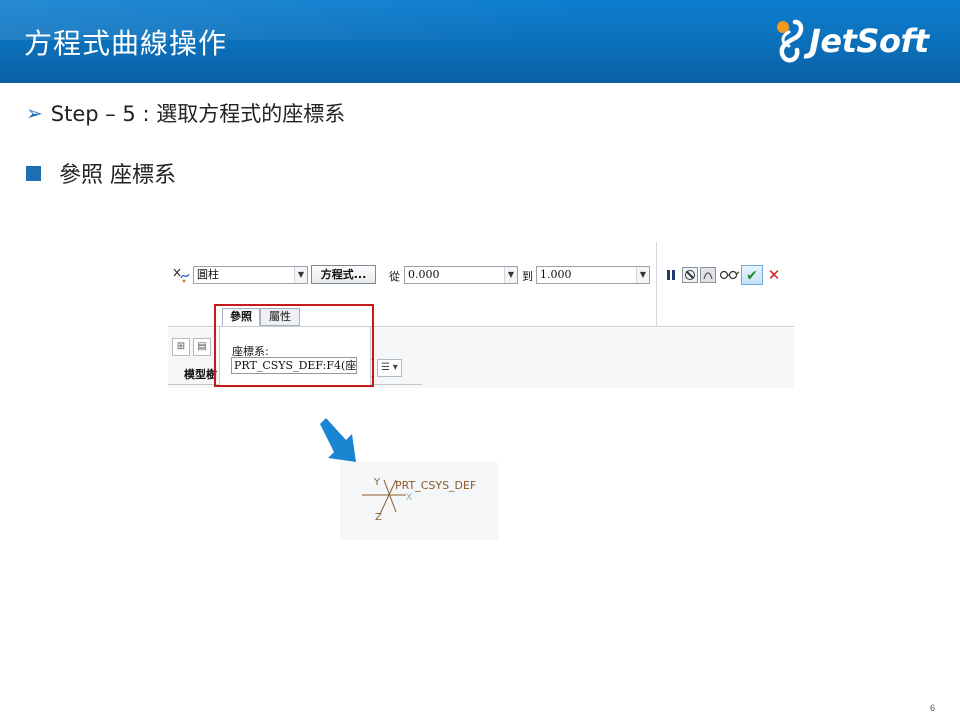 The height and width of the screenshot is (720, 960). Describe the element at coordinates (409, 498) in the screenshot. I see `axis-x-label: X` at that location.